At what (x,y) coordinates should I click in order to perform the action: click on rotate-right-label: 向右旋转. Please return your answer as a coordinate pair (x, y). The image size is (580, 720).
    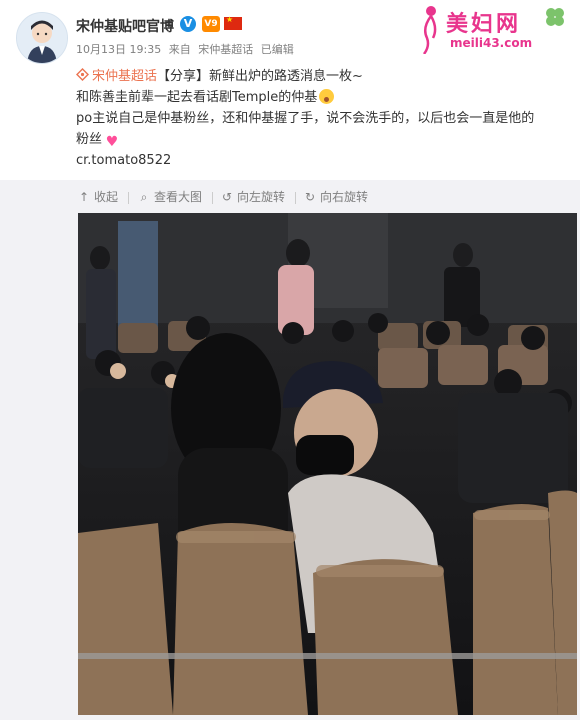
    Looking at the image, I should click on (344, 197).